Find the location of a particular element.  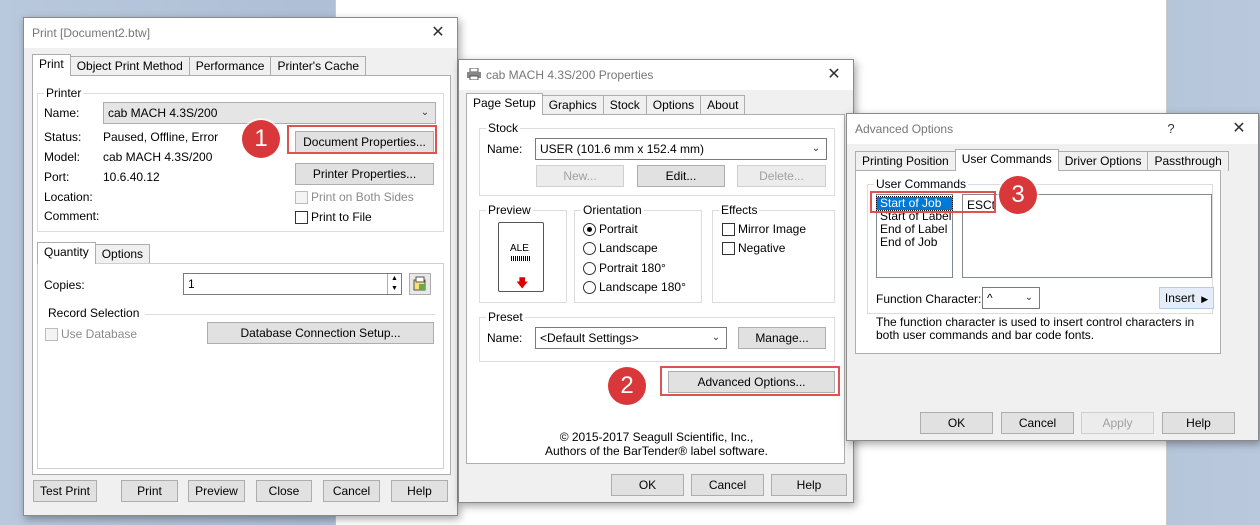

close-button: Close is located at coordinates (284, 491).